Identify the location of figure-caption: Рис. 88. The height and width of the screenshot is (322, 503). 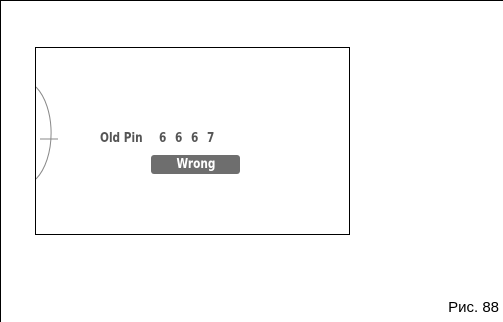
(473, 307).